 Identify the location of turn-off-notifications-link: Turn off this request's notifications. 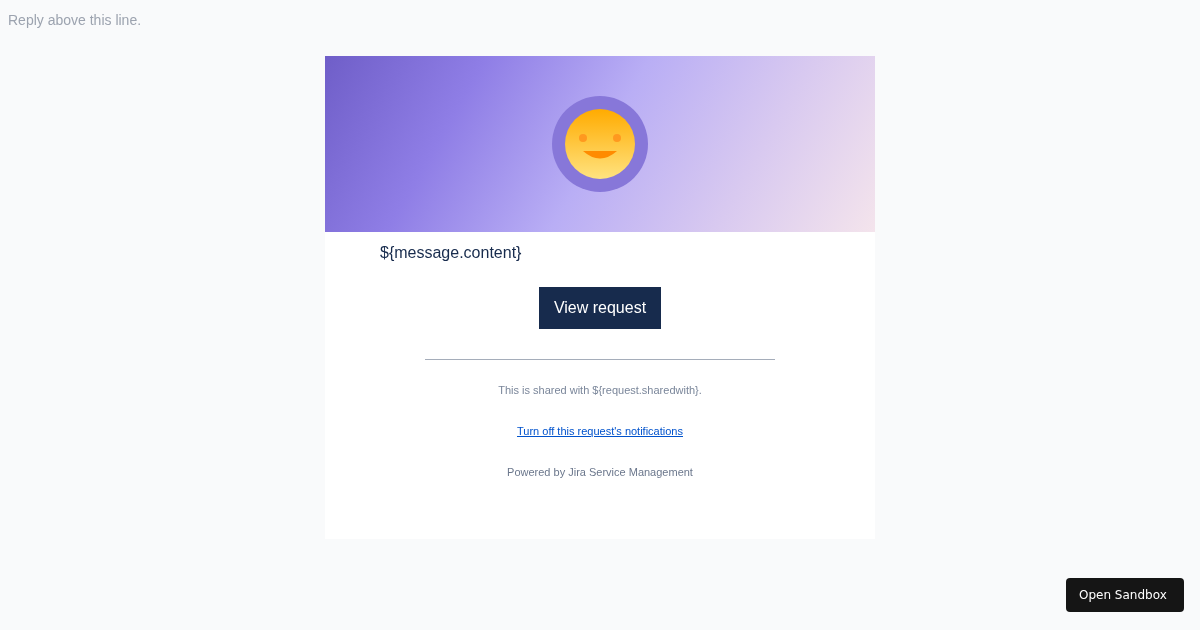
(600, 430).